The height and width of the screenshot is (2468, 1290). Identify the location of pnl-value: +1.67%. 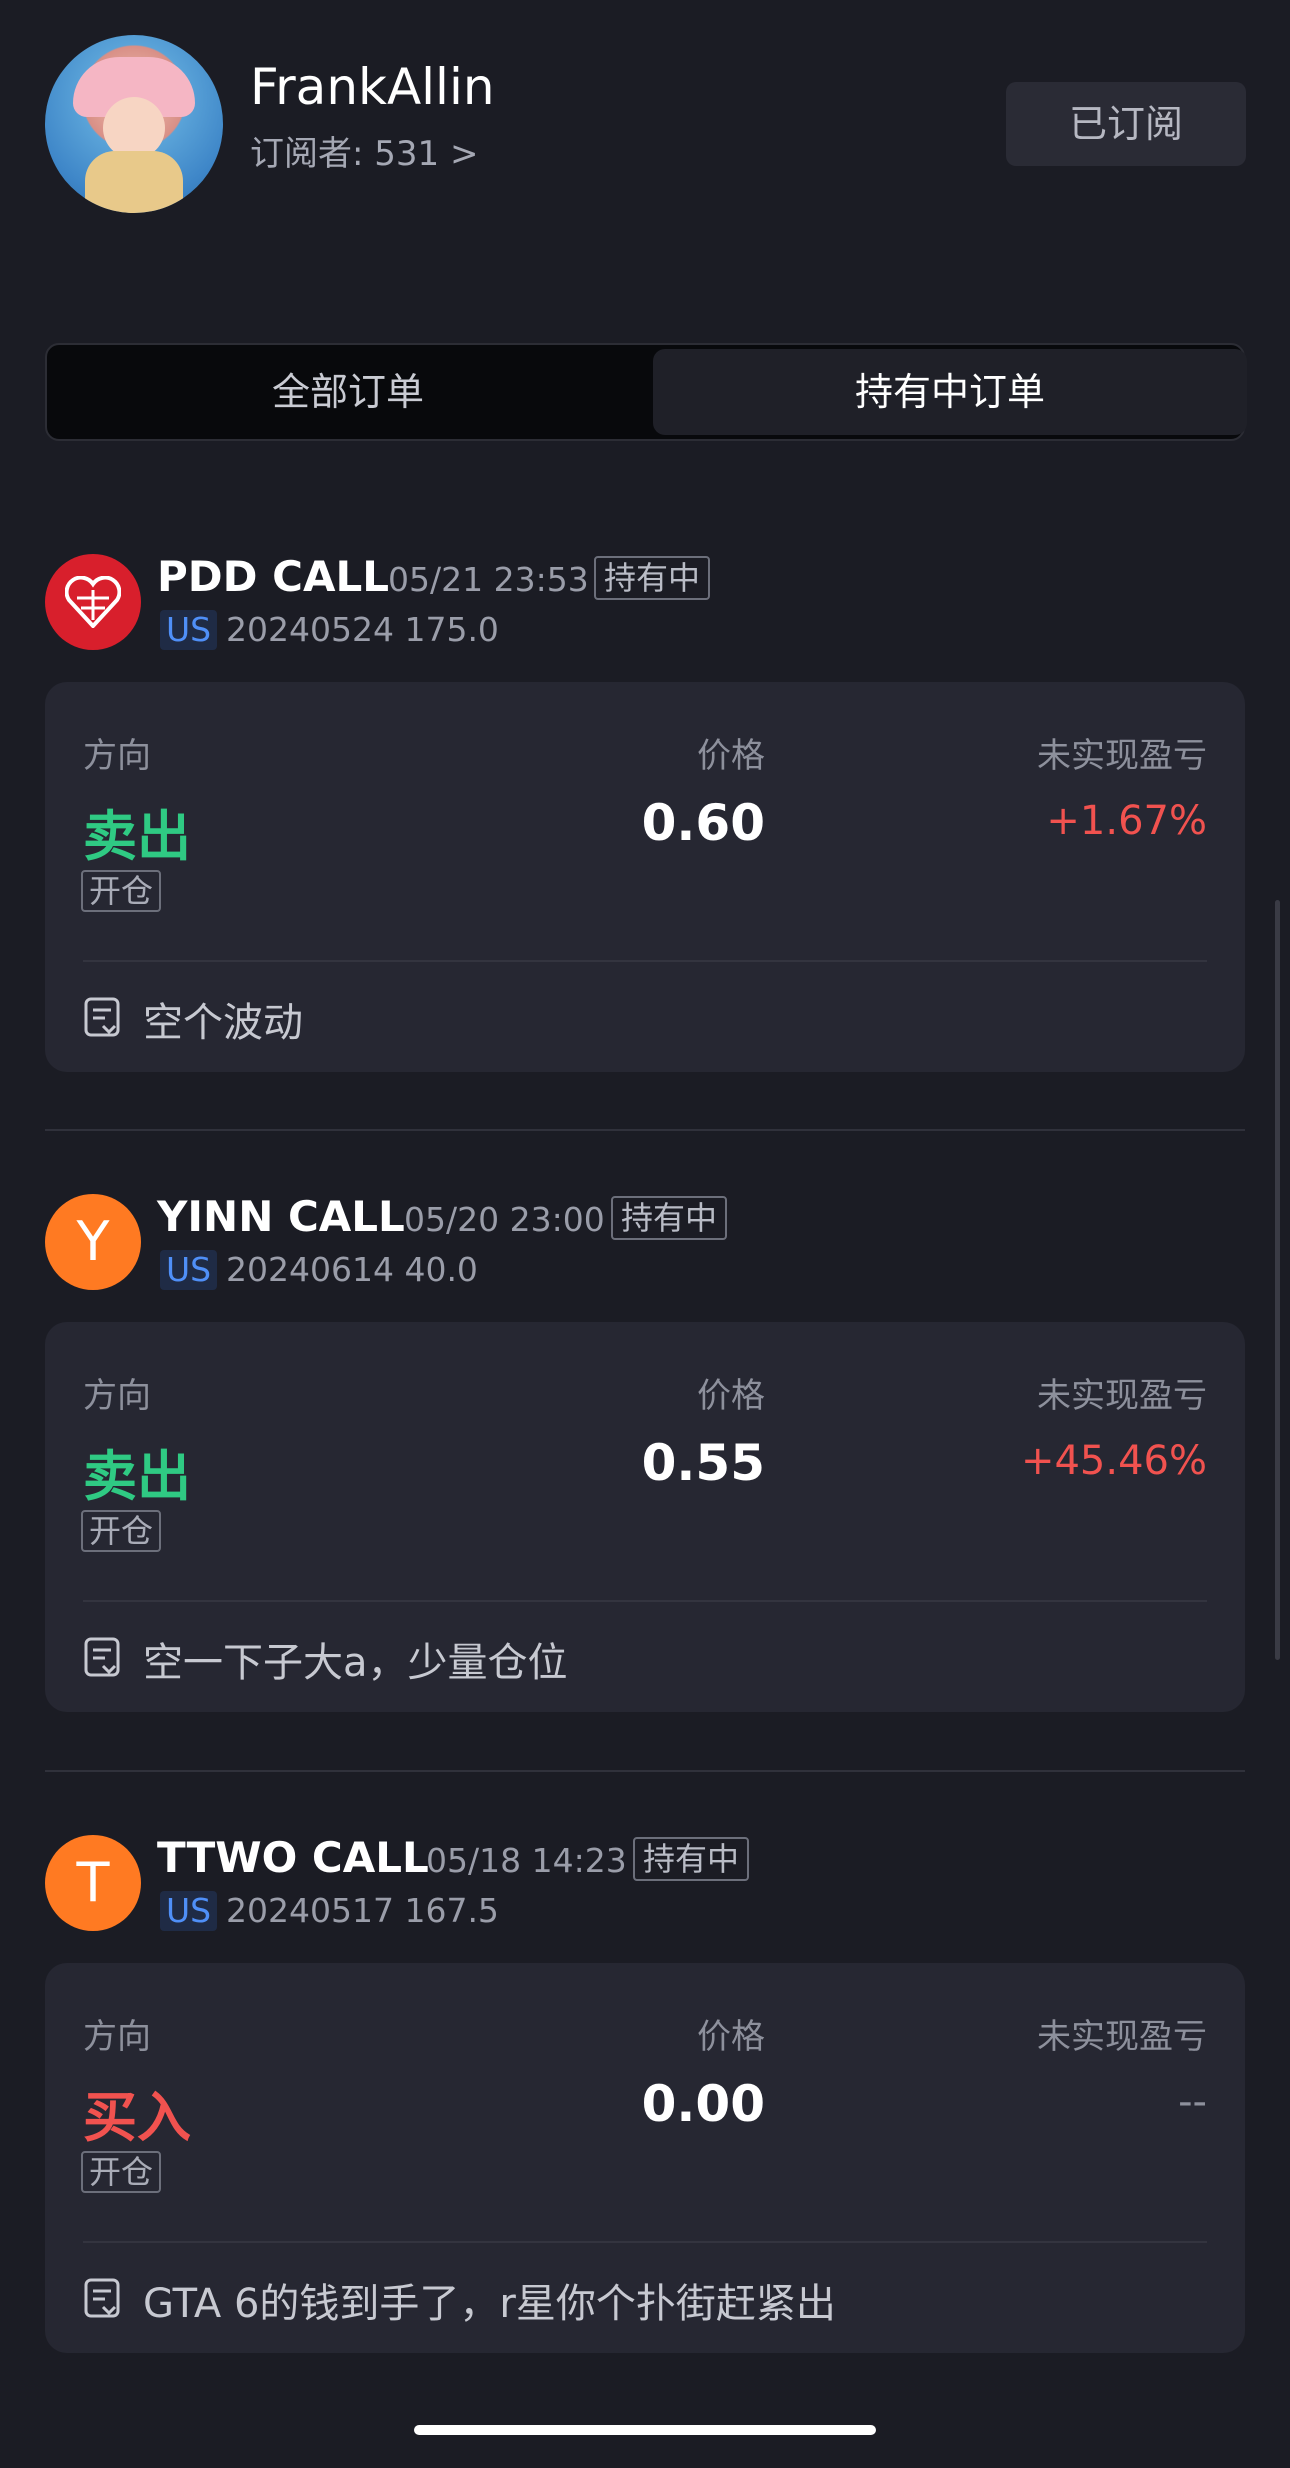
(1126, 821).